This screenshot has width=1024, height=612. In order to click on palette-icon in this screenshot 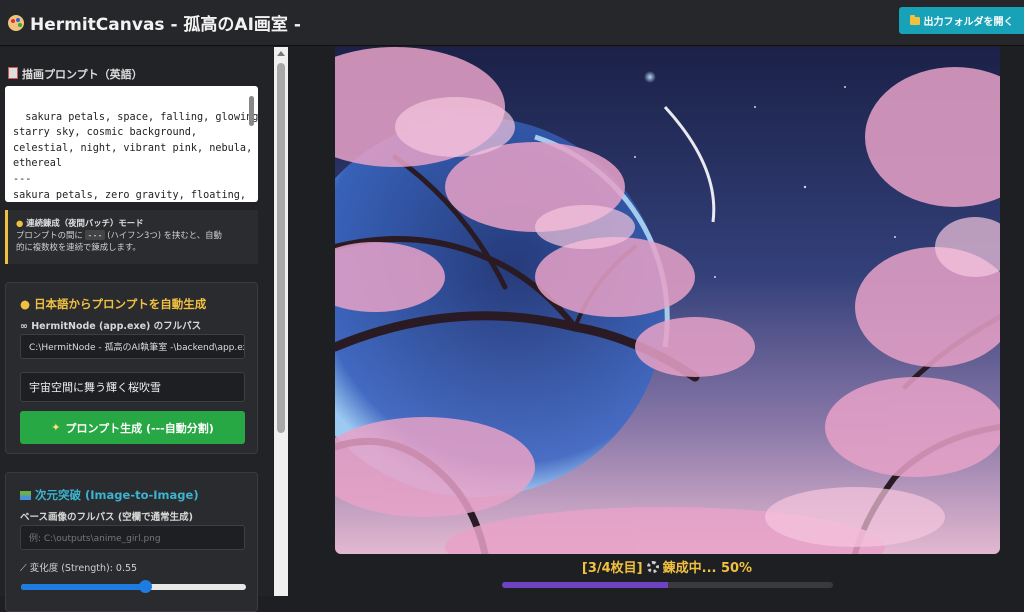, I will do `click(16, 22)`.